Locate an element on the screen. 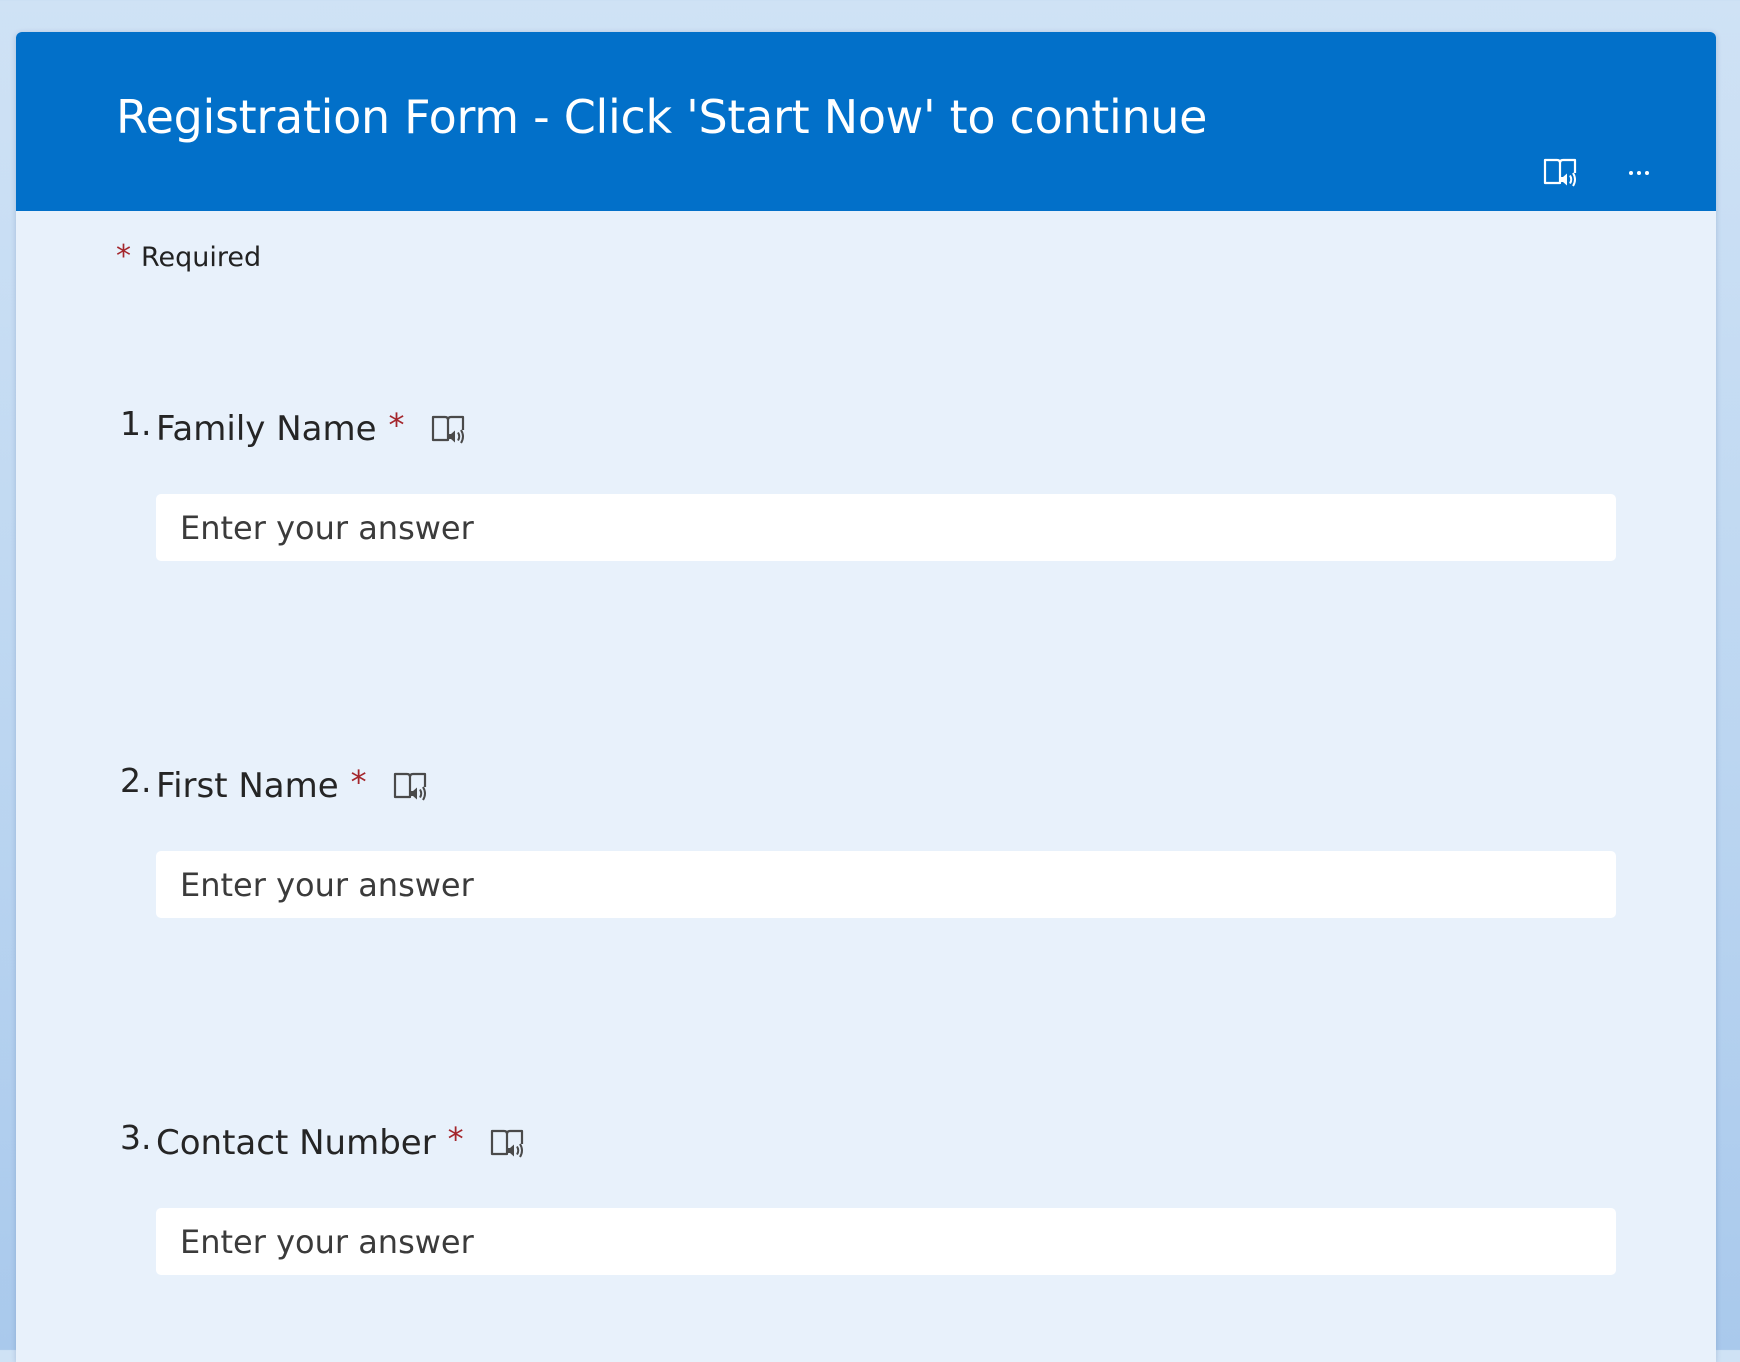 The height and width of the screenshot is (1362, 1740). contact-number-input is located at coordinates (886, 1241).